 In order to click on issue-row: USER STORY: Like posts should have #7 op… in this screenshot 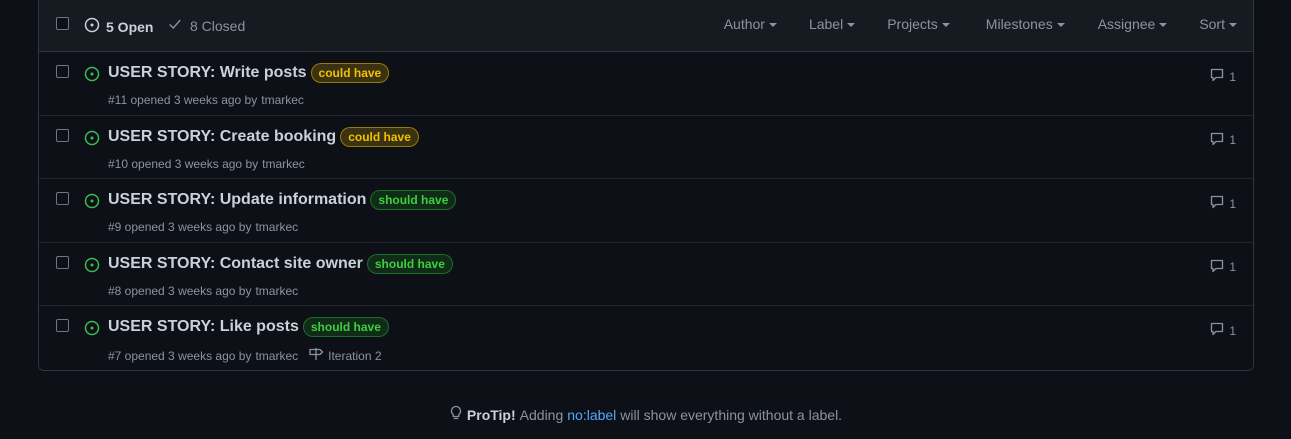, I will do `click(646, 338)`.